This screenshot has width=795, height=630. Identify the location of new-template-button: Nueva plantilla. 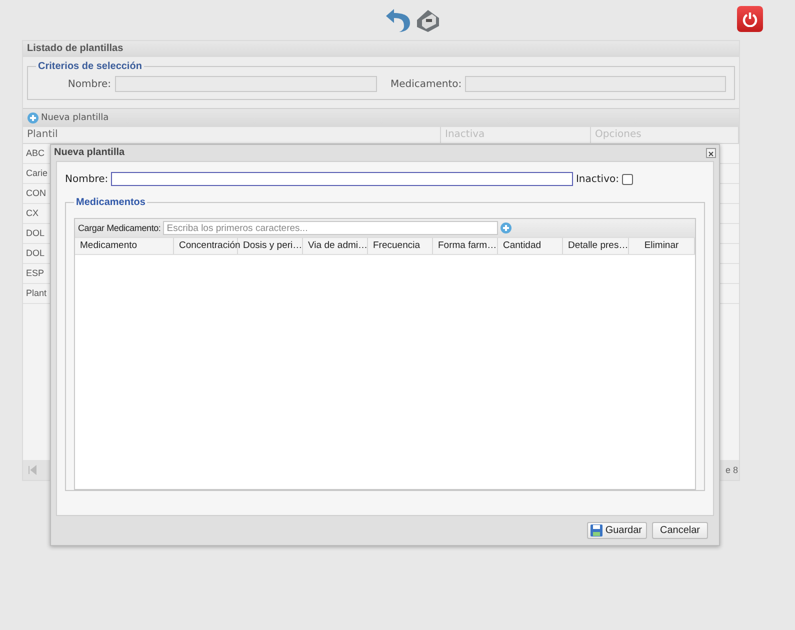
(68, 118).